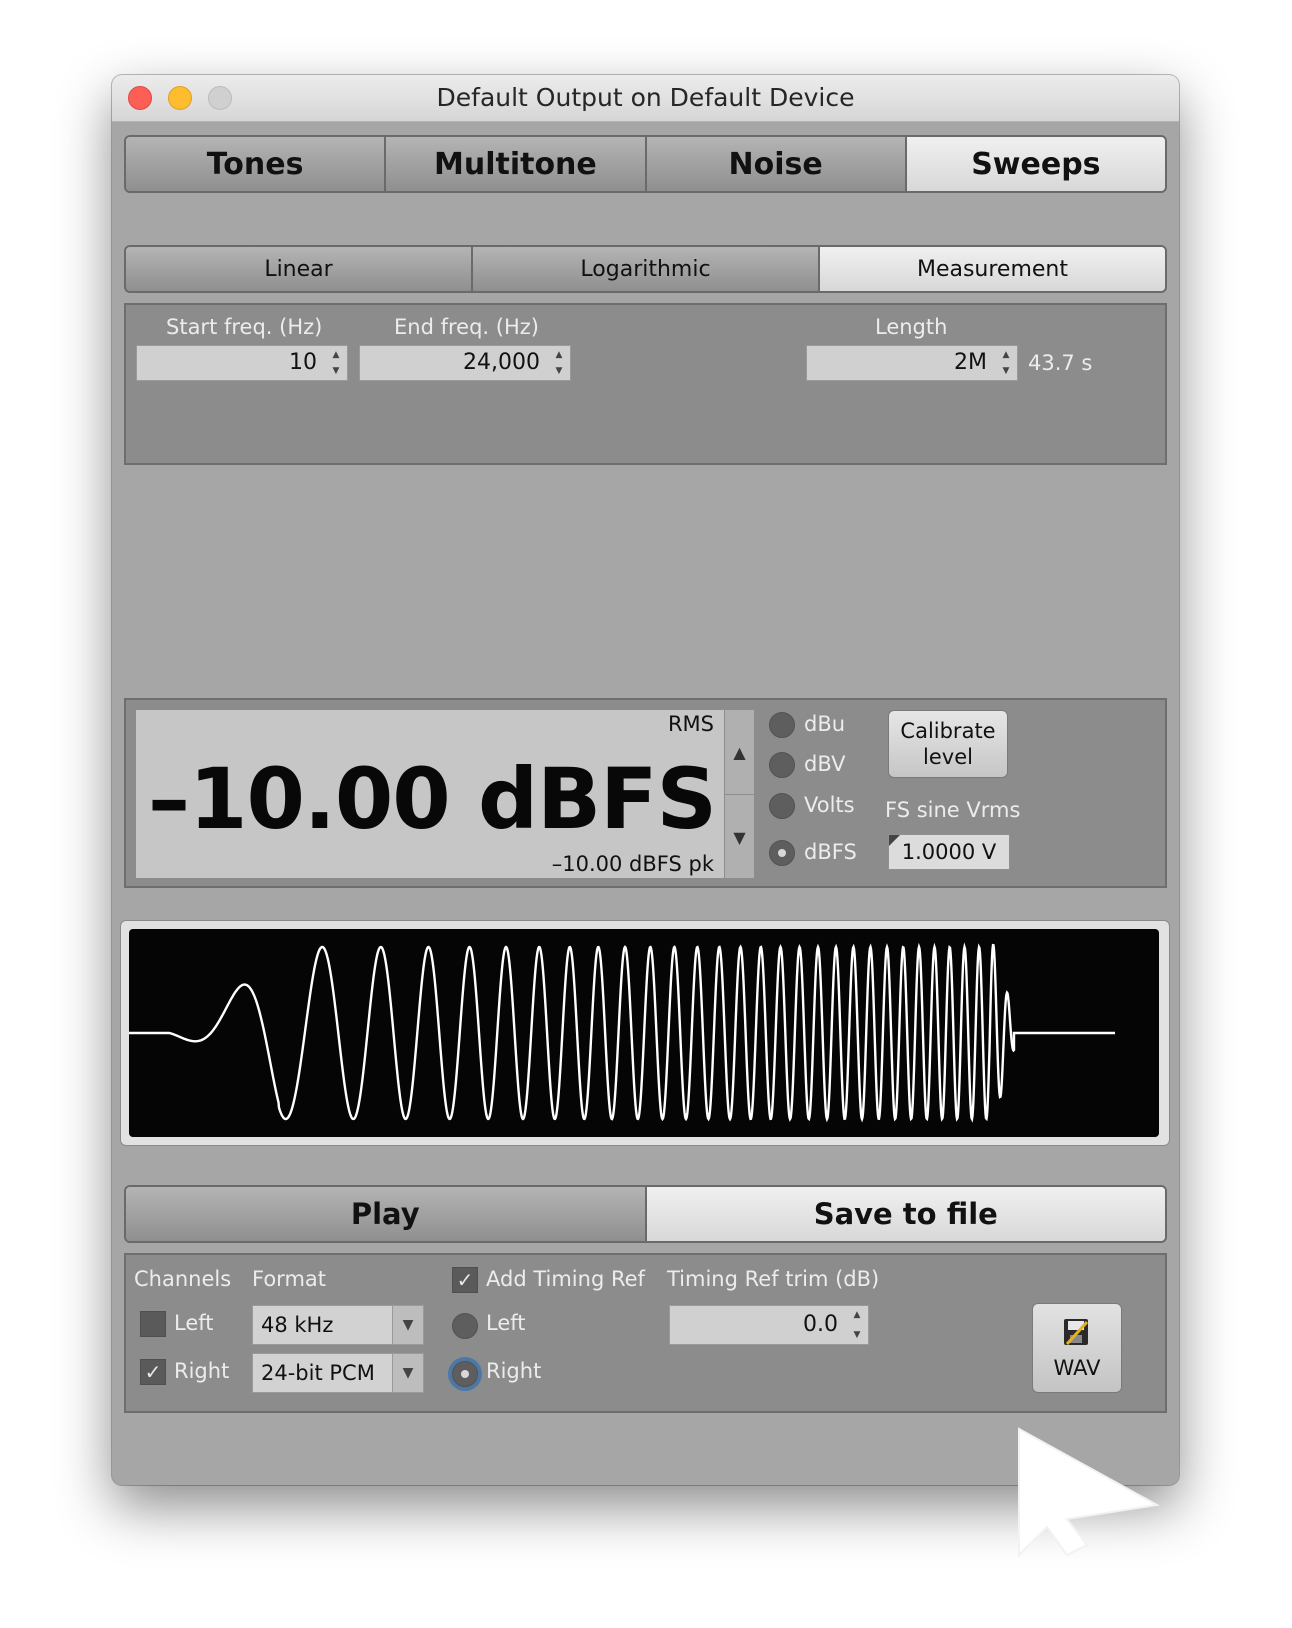  What do you see at coordinates (386, 1214) in the screenshot?
I see `play-button: Play` at bounding box center [386, 1214].